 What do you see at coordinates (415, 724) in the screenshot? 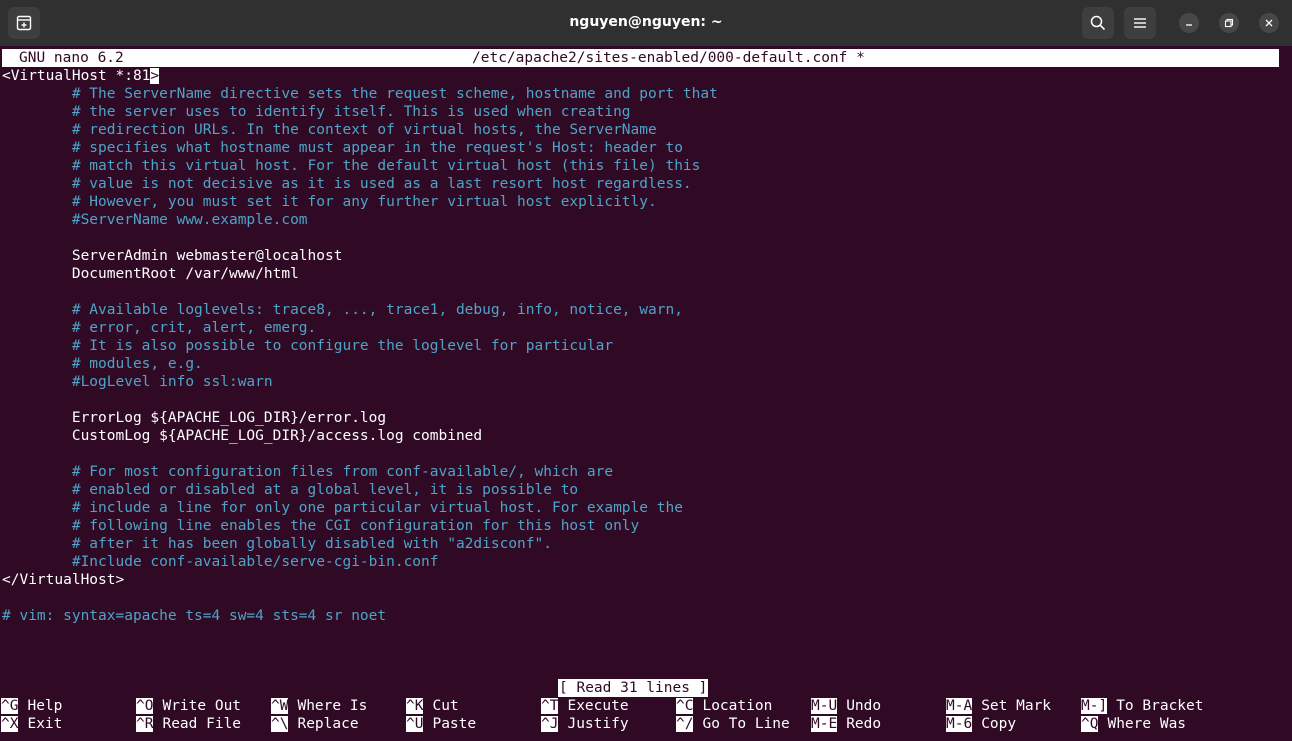
I see `shortcut-key: ^U` at bounding box center [415, 724].